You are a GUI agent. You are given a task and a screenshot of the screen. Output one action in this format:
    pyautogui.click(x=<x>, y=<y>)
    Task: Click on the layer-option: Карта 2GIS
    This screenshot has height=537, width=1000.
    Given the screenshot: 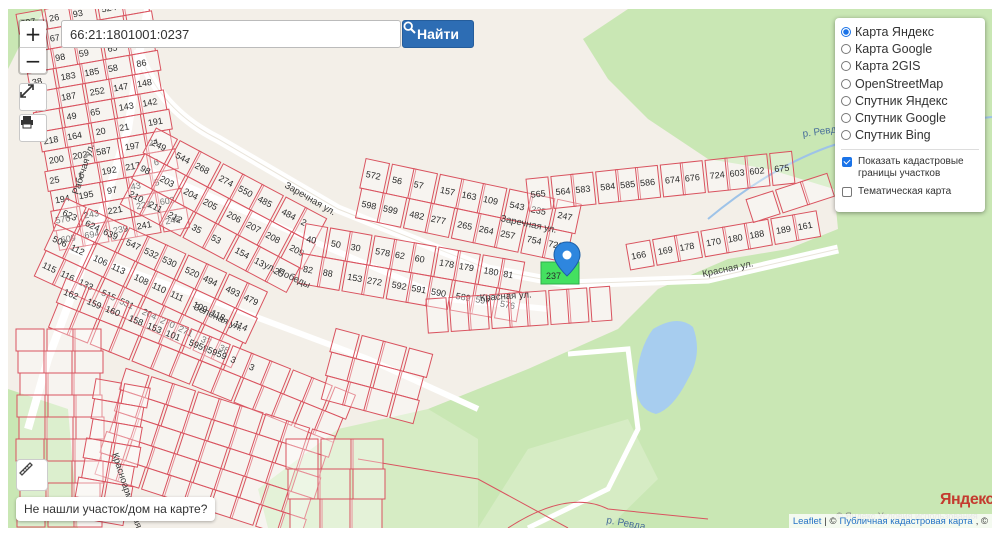 What is the action you would take?
    pyautogui.click(x=910, y=66)
    